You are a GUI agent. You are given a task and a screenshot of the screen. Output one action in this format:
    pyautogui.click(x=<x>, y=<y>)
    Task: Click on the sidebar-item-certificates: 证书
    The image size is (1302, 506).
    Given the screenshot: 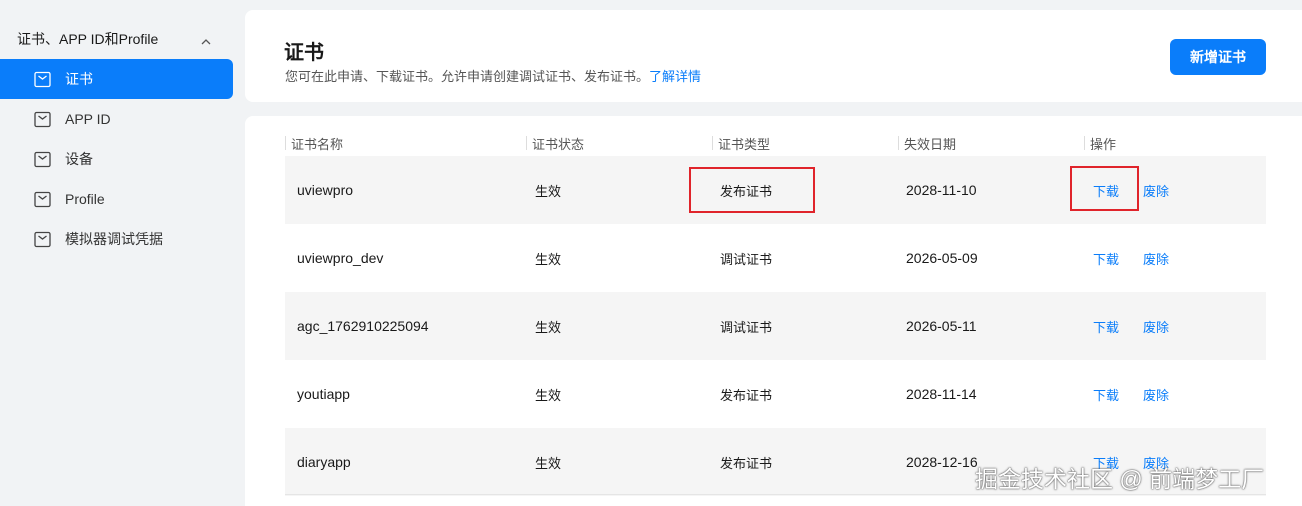 What is the action you would take?
    pyautogui.click(x=116, y=79)
    